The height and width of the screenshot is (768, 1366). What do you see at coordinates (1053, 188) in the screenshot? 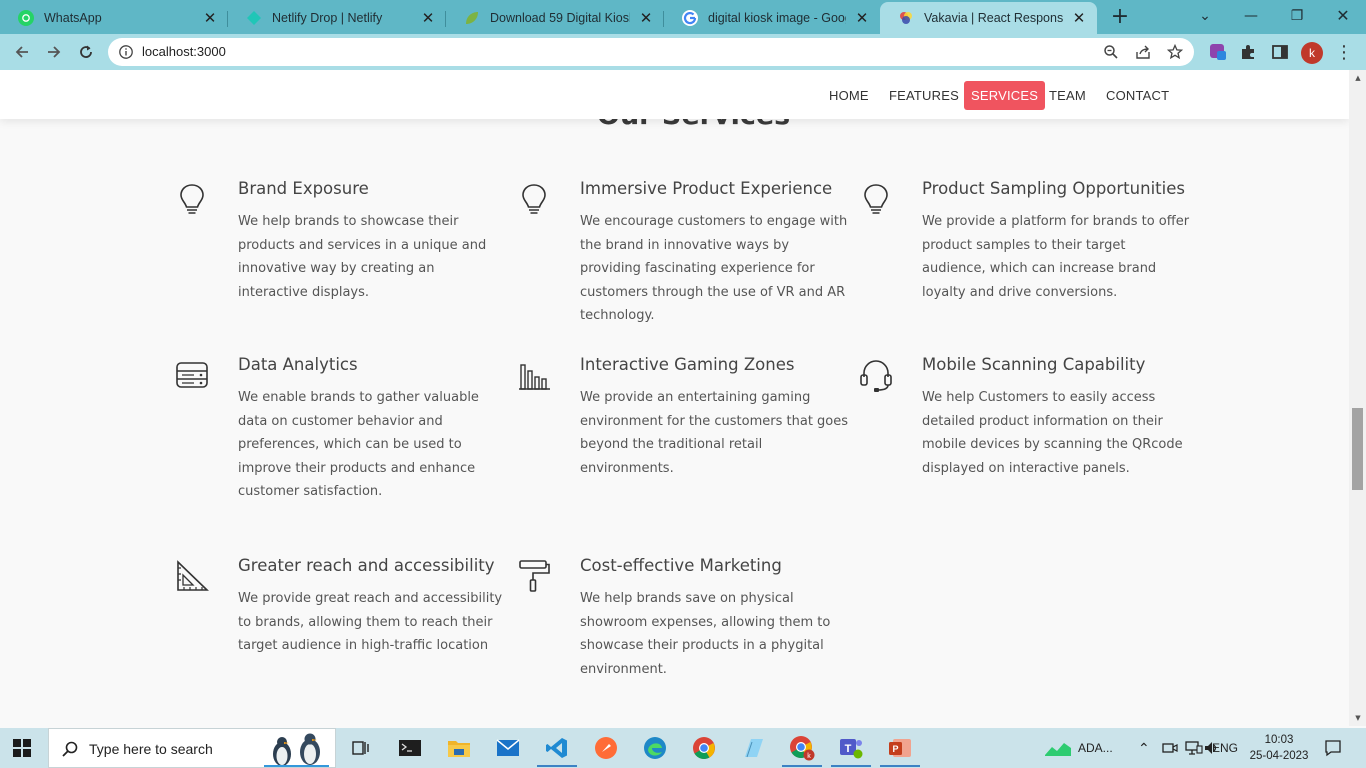
I see `service-title: Product Sampling Opportunities` at bounding box center [1053, 188].